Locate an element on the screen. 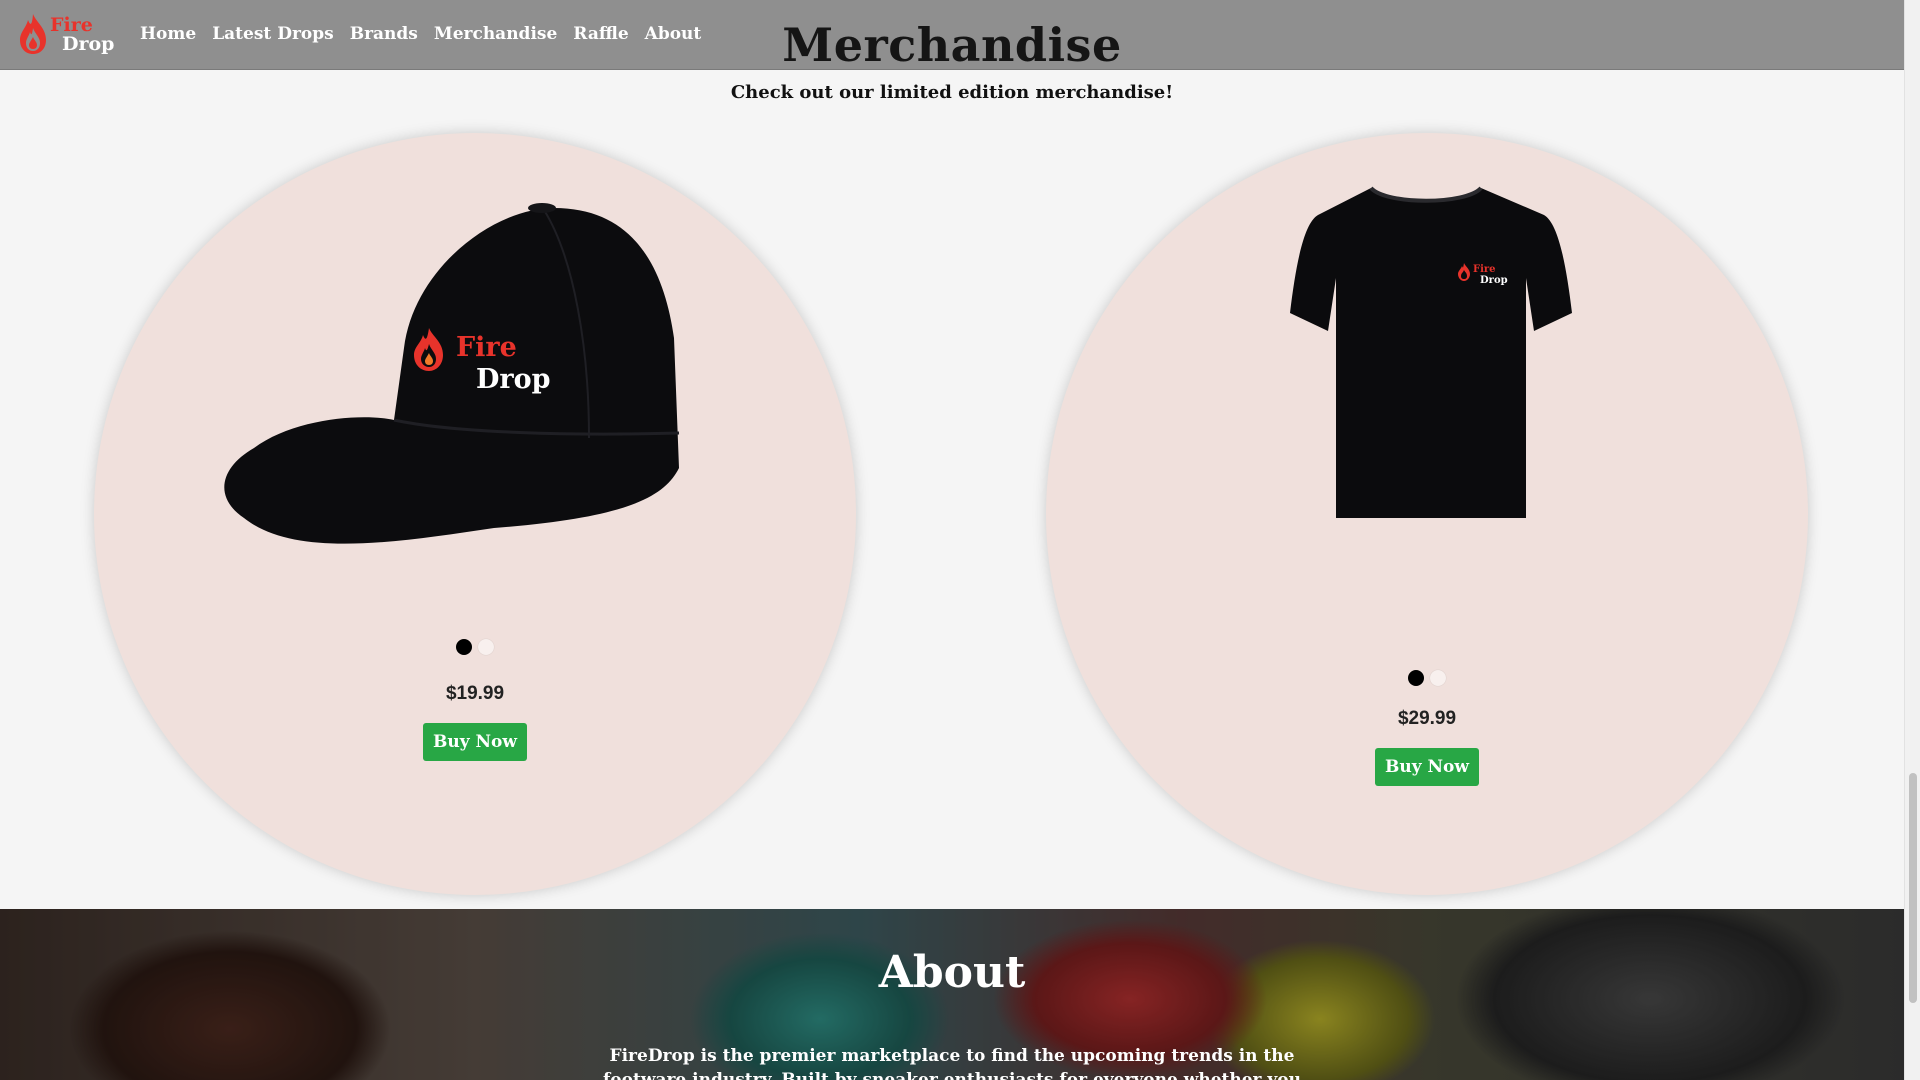  tshirt-logo-fire: Fire is located at coordinates (1484, 269).